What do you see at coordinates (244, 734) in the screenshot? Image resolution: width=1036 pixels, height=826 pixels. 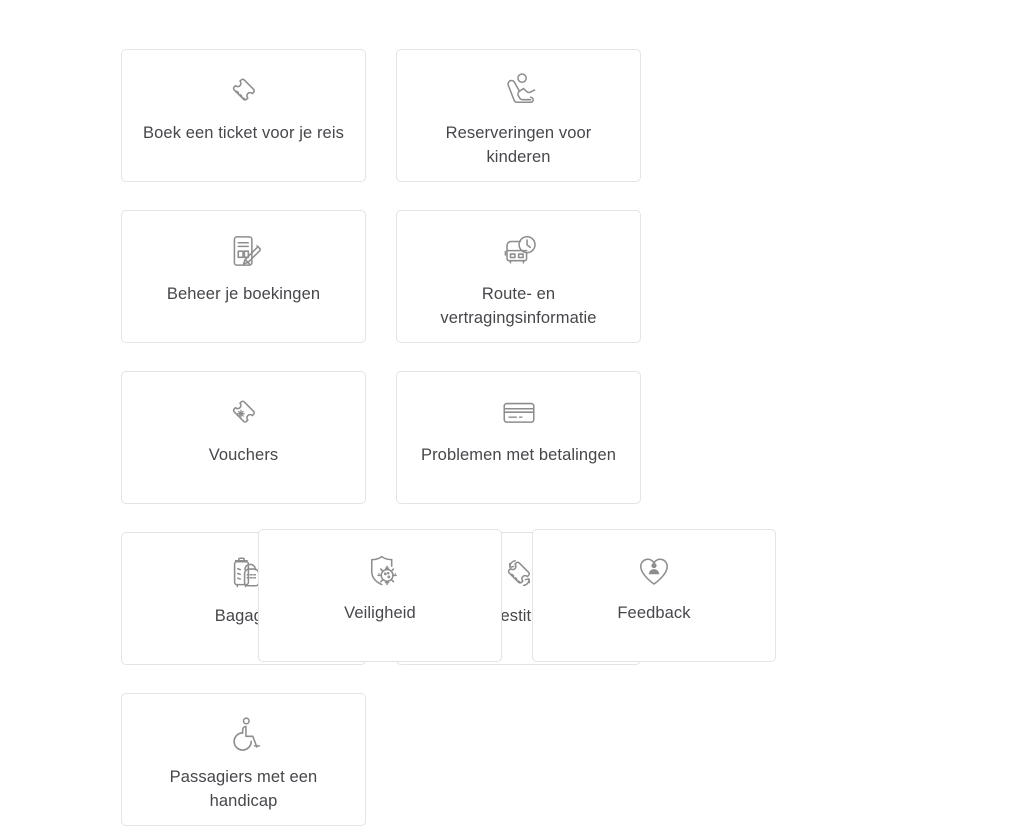 I see `wheelchair-icon` at bounding box center [244, 734].